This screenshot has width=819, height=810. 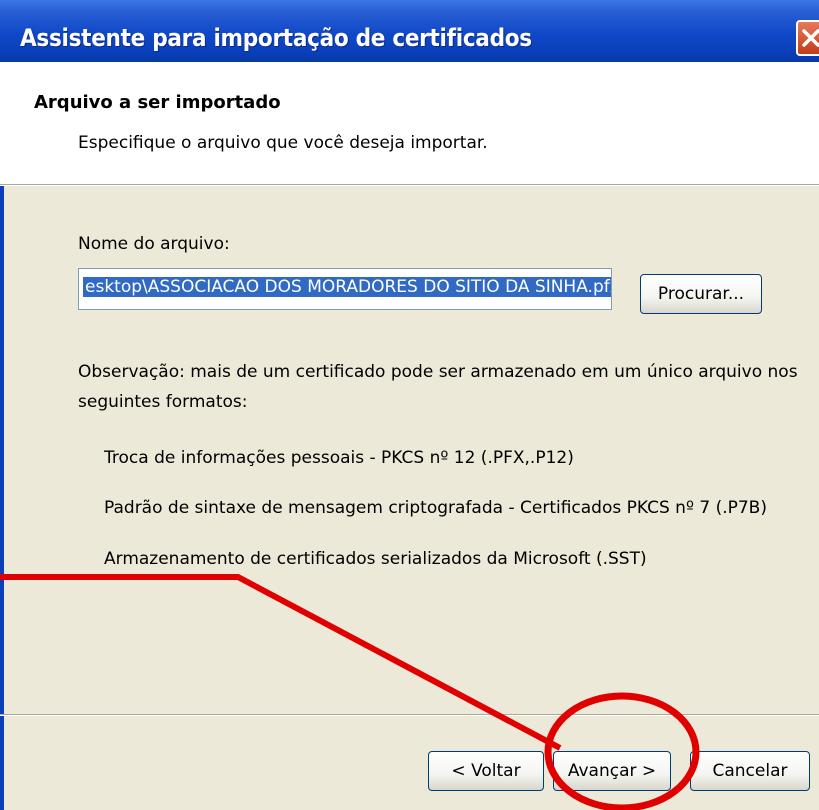 I want to click on annotation-highlight-circle, so click(x=622, y=751).